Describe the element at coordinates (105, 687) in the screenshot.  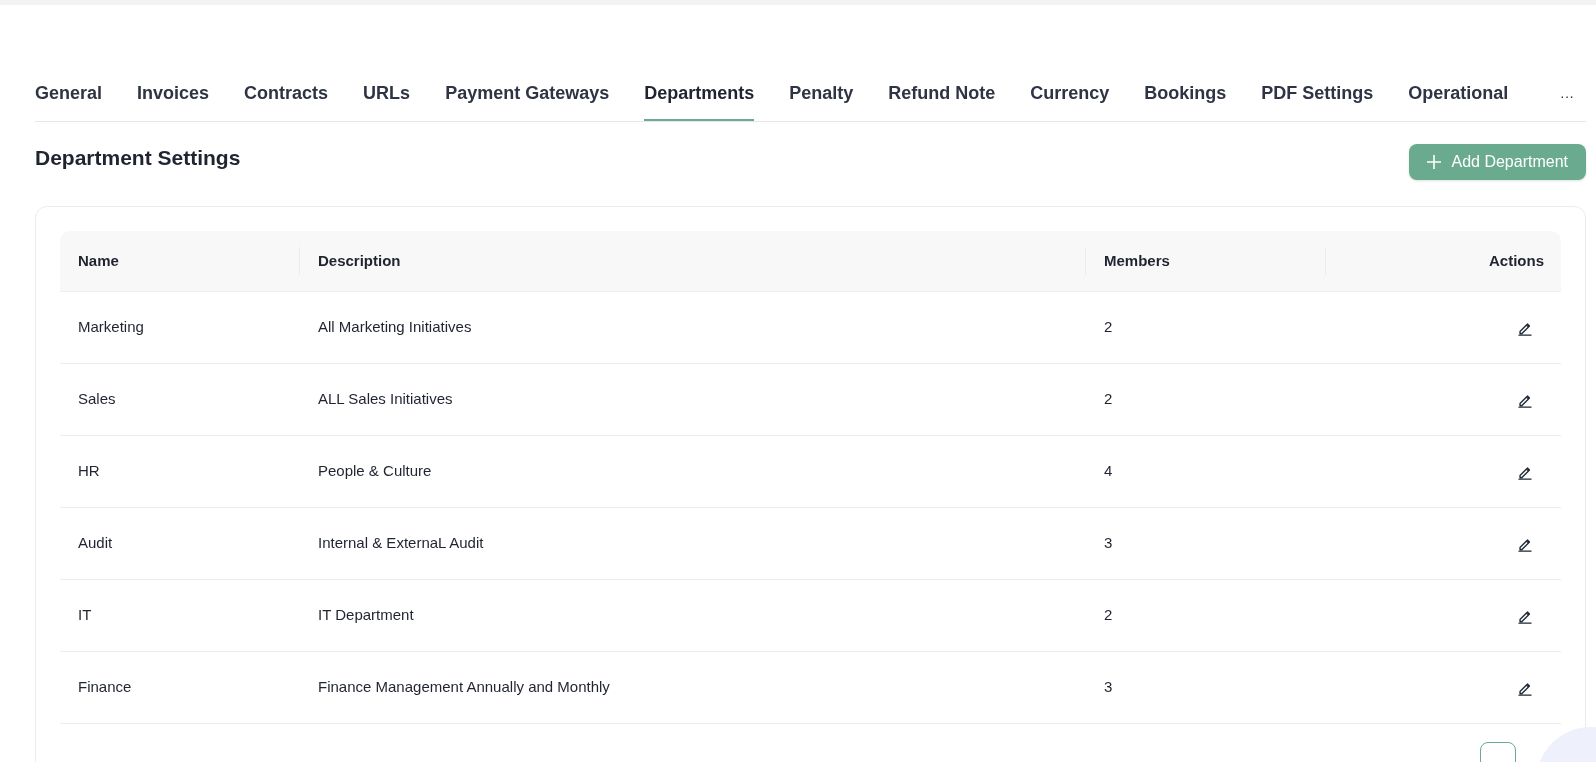
I see `table-cell: Finance` at that location.